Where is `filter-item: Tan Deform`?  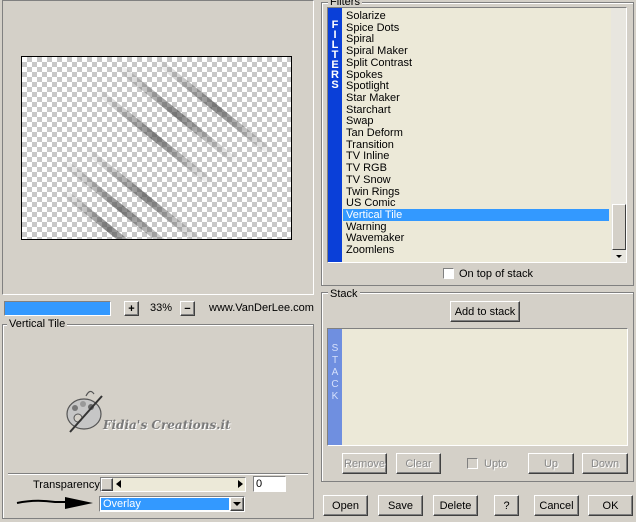 filter-item: Tan Deform is located at coordinates (476, 133).